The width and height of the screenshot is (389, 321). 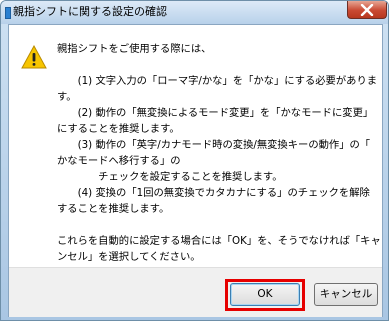 I want to click on message-line: (2) 動作の「無変換によるモード変更」を「かなモードに変更」, so click(x=215, y=113).